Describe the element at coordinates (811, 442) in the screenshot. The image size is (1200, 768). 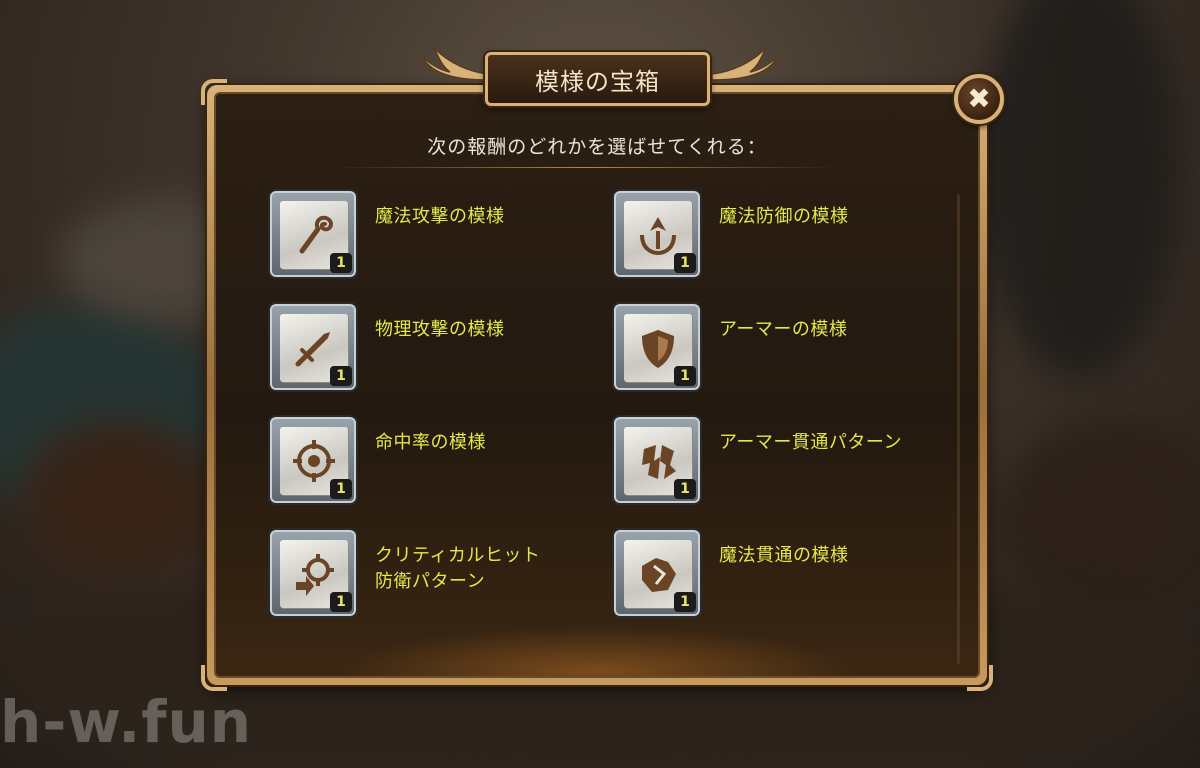
I see `item-label: アーマー貫通パターン` at that location.